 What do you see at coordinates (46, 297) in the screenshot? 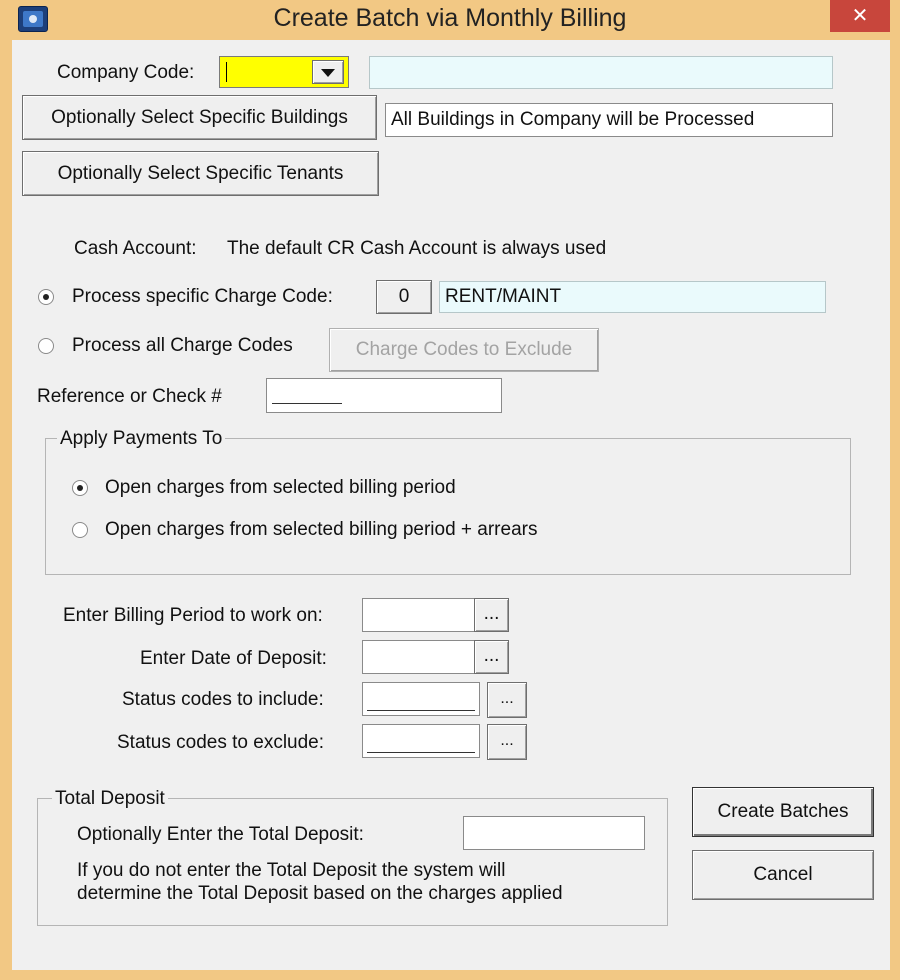
I see `specific-charge-code-radio` at bounding box center [46, 297].